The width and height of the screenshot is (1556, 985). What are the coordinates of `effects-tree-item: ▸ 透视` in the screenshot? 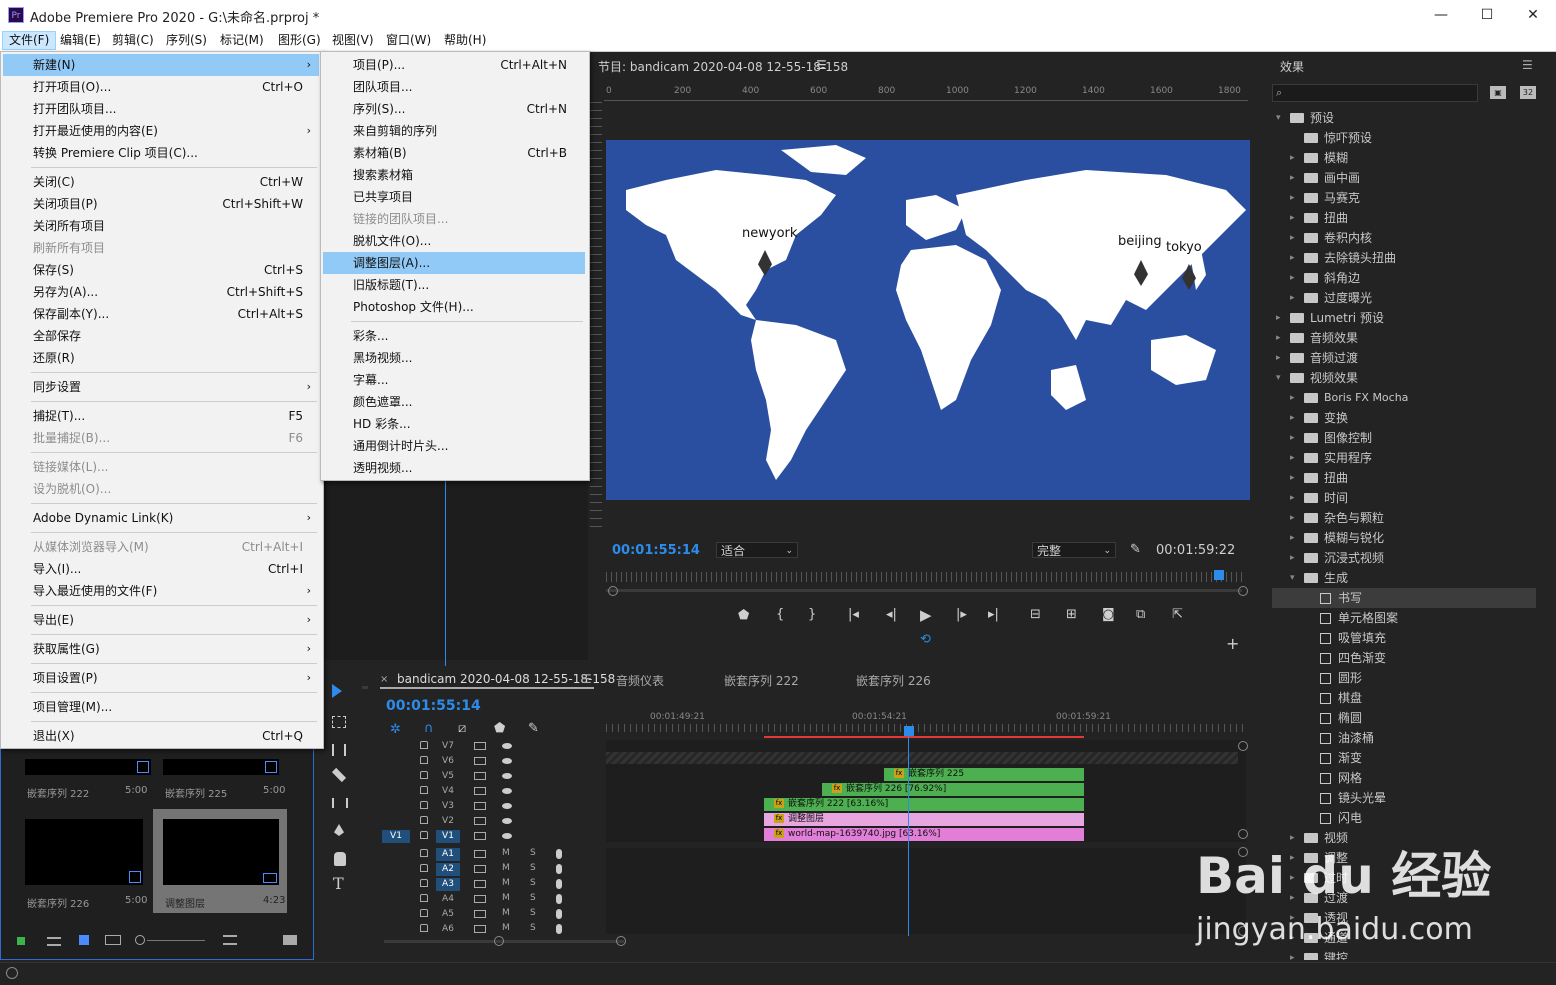 It's located at (1404, 918).